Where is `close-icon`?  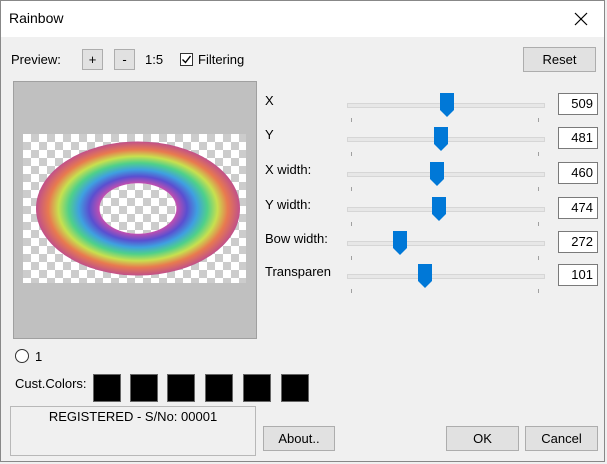
close-icon is located at coordinates (581, 19).